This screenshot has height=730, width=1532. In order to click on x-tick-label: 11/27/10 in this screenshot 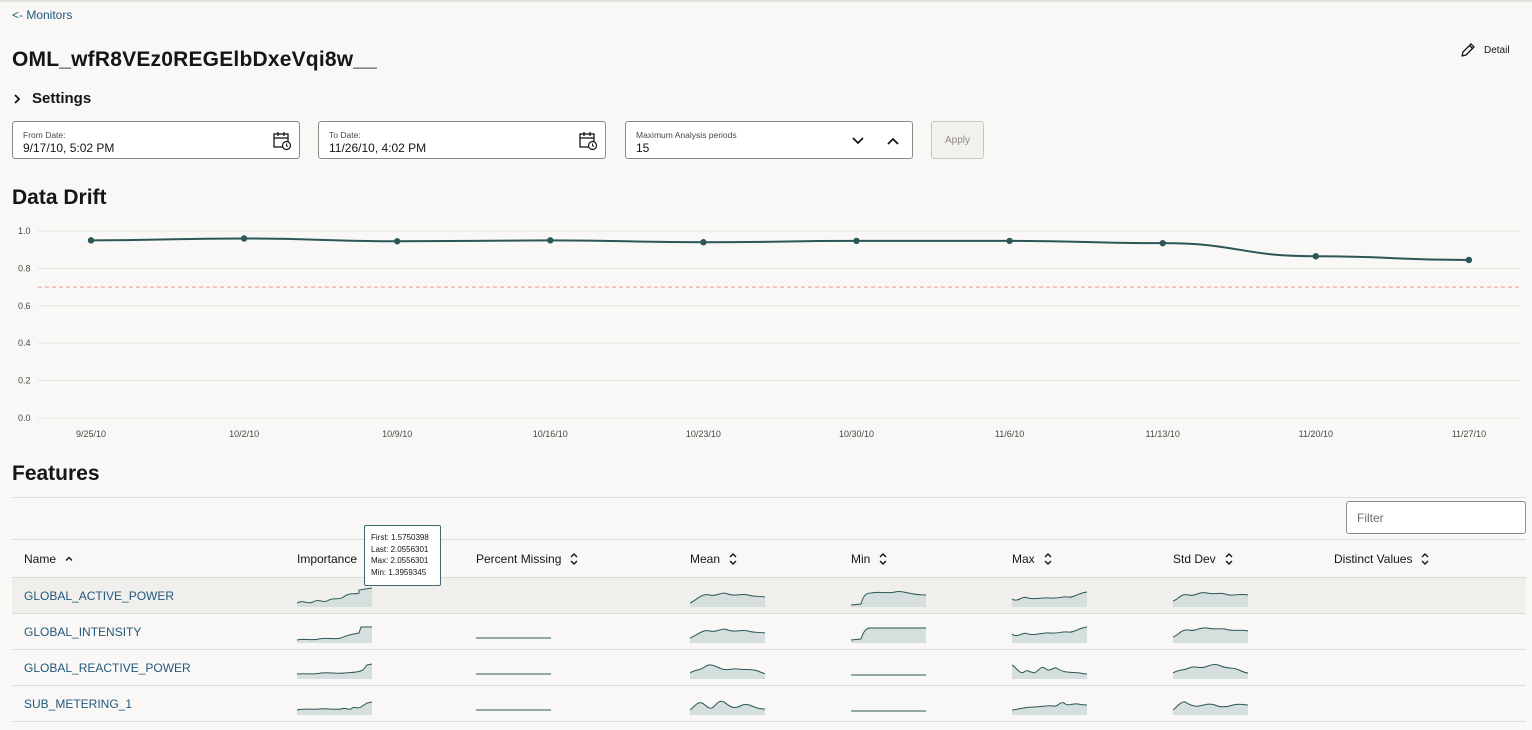, I will do `click(1469, 434)`.